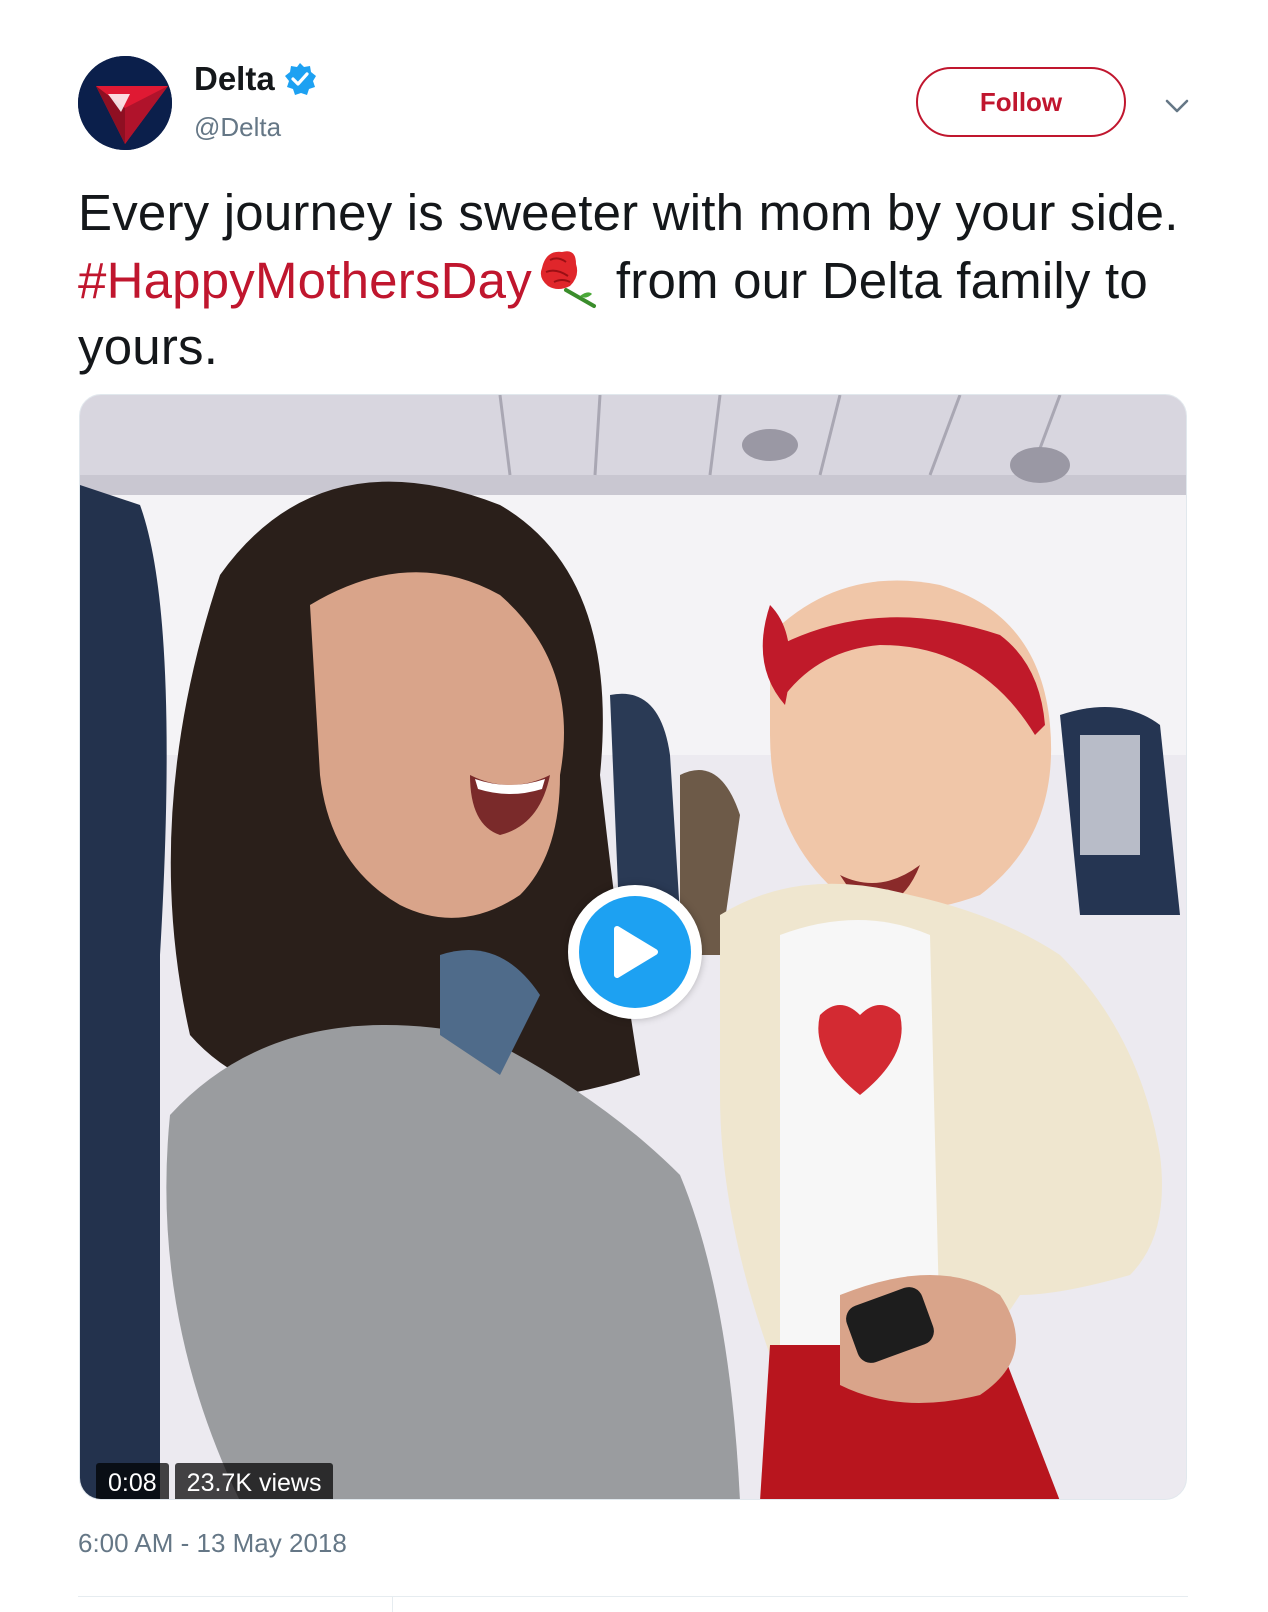 The image size is (1268, 1612). I want to click on author-name-row: Delta, so click(255, 79).